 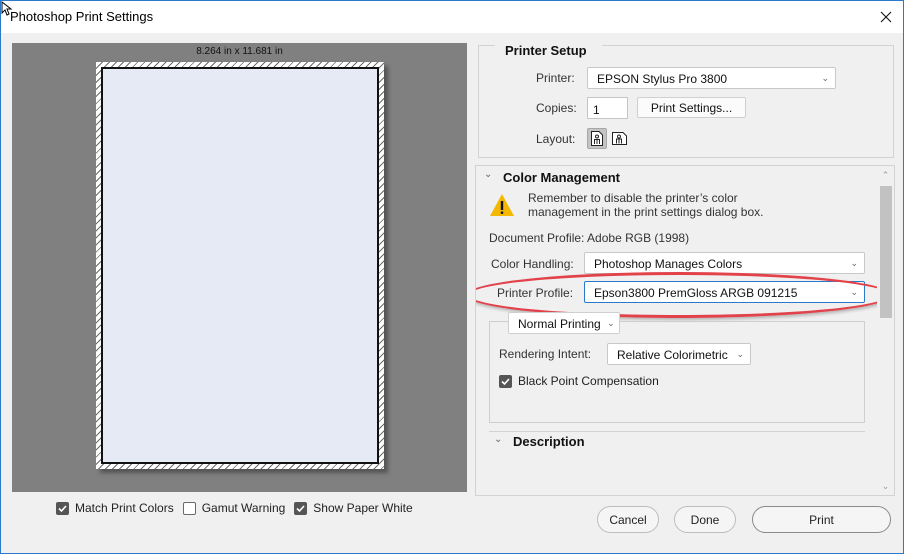 I want to click on scroll-down-icon: ⌄, so click(x=885, y=486).